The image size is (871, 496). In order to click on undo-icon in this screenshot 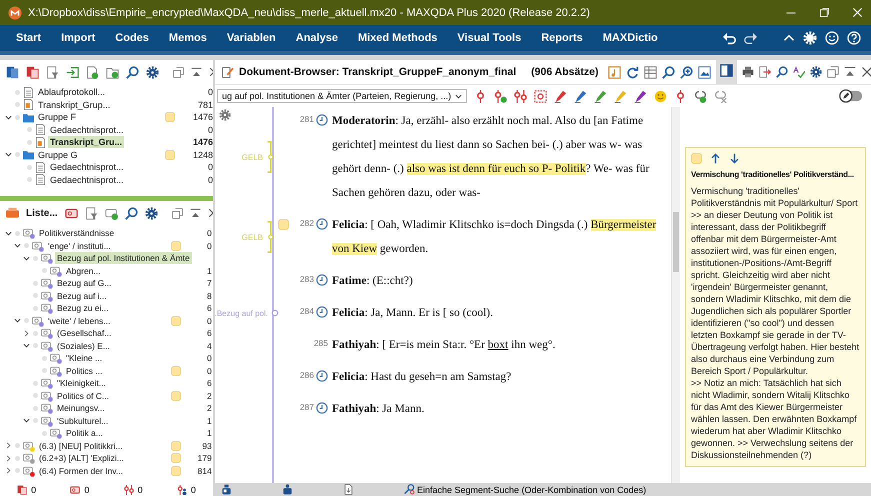, I will do `click(729, 38)`.